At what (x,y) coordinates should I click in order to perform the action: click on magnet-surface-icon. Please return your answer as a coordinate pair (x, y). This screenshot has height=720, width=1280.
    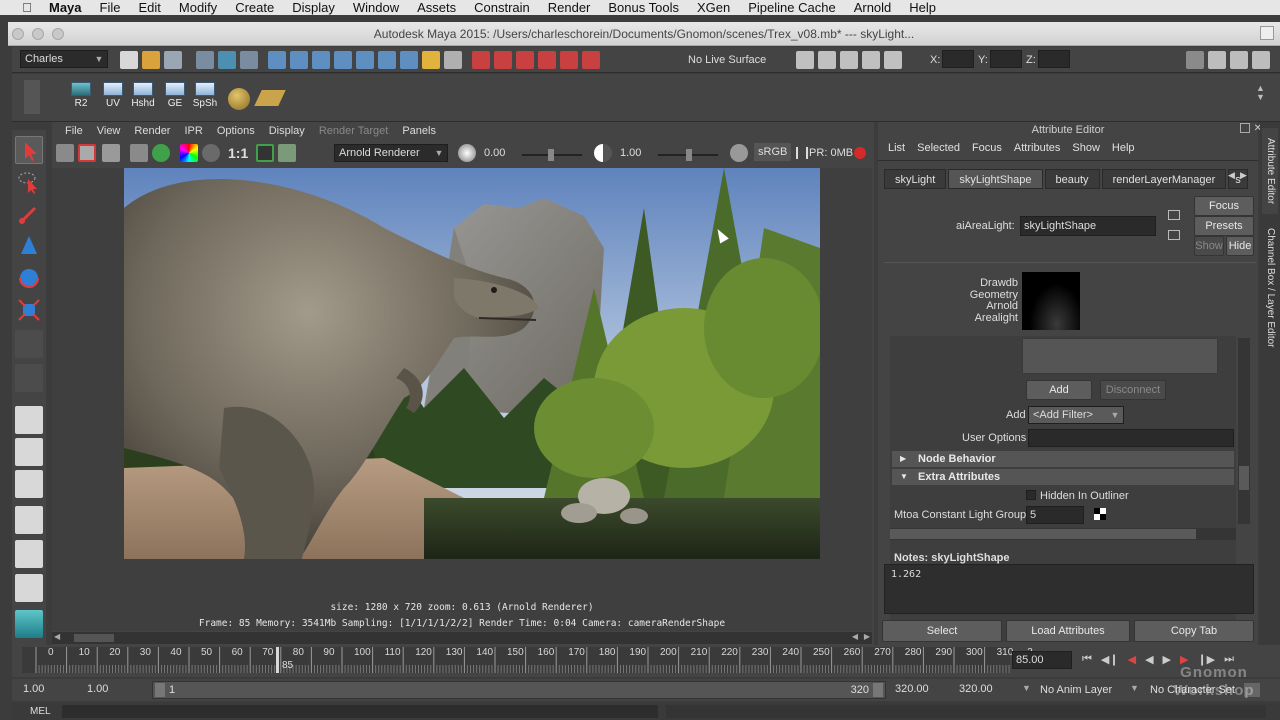
    Looking at the image, I should click on (569, 60).